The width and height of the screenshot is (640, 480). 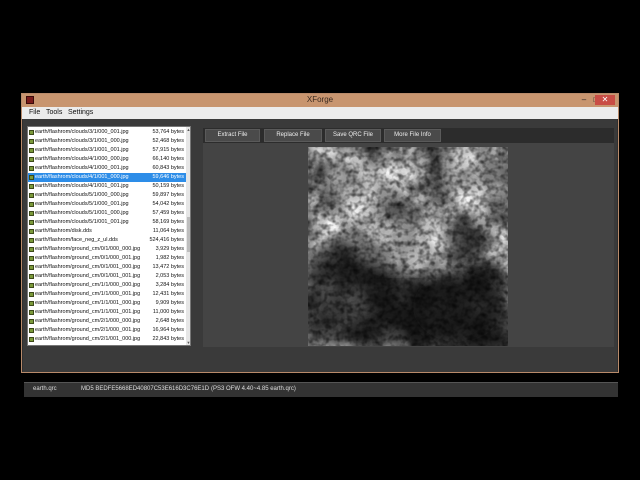 I want to click on menu-settings: Settings, so click(x=80, y=113).